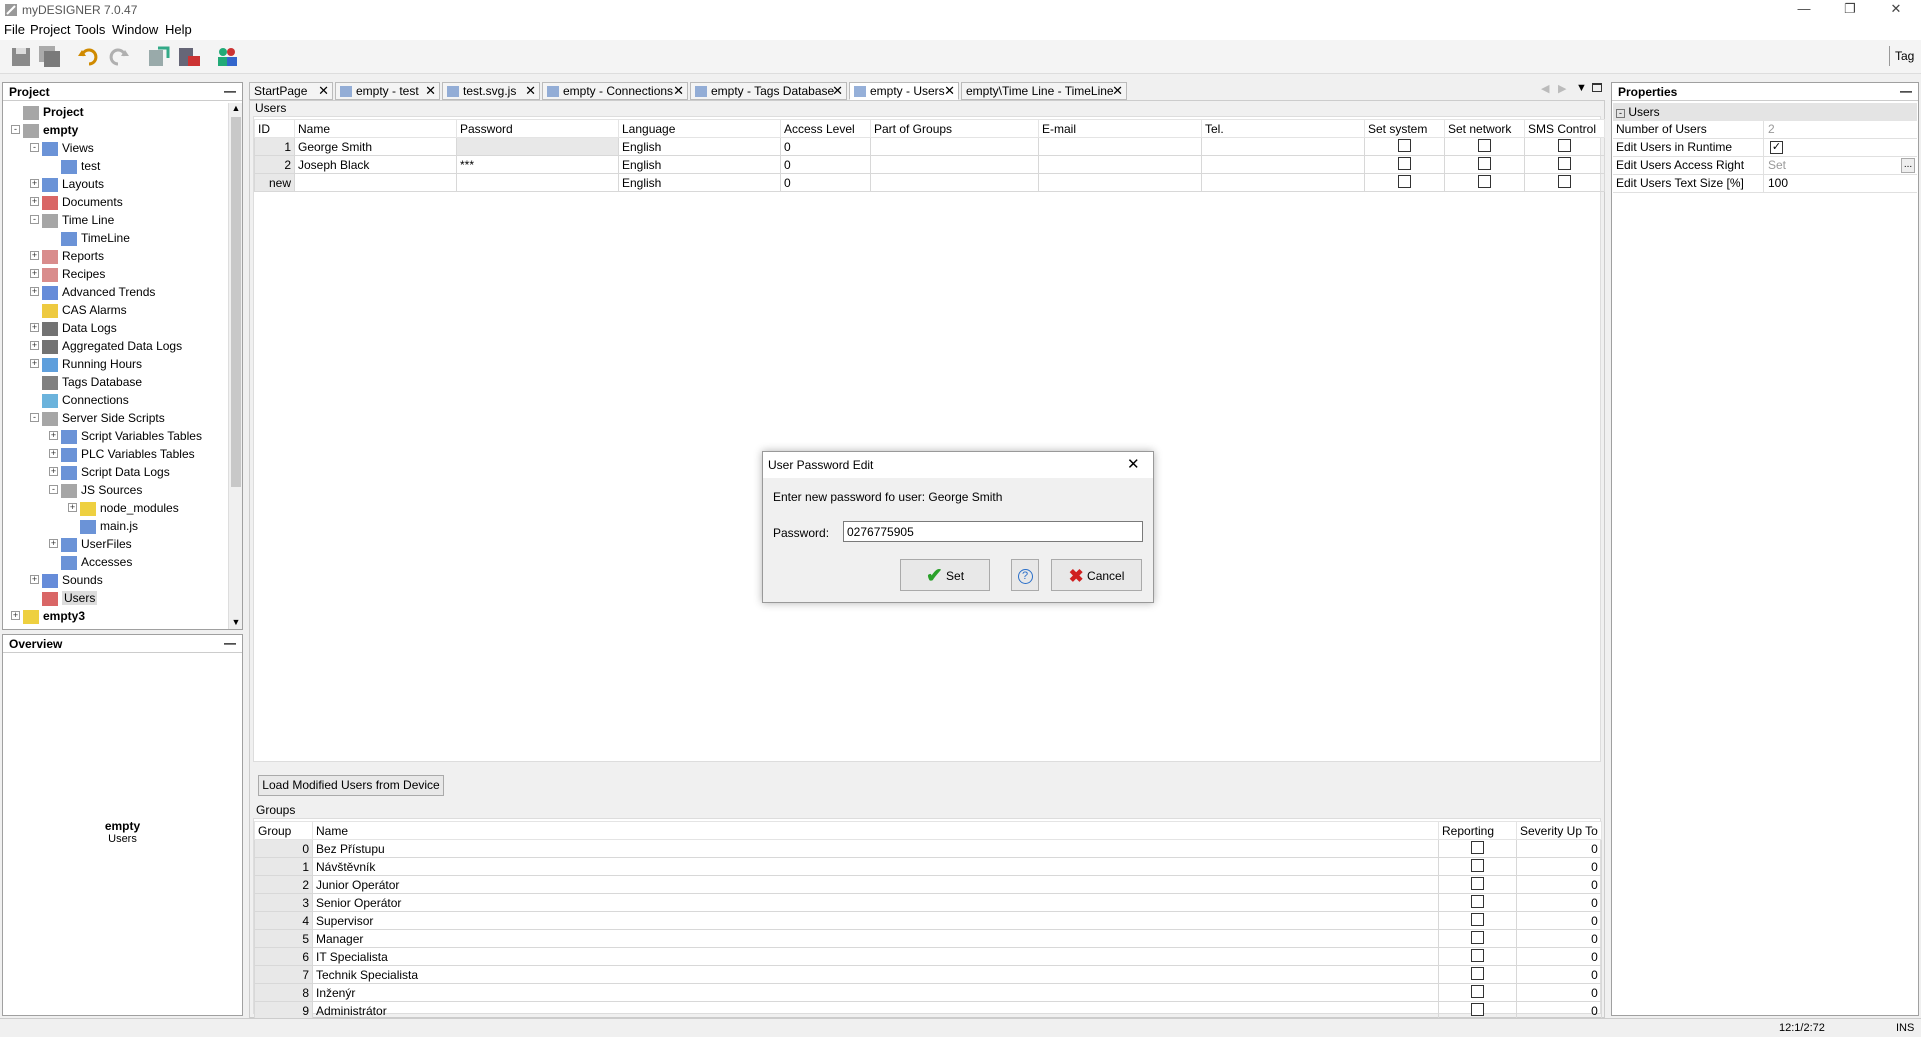 The image size is (1921, 1037). Describe the element at coordinates (96, 544) in the screenshot. I see `tree-item-userfiles: UserFiles` at that location.